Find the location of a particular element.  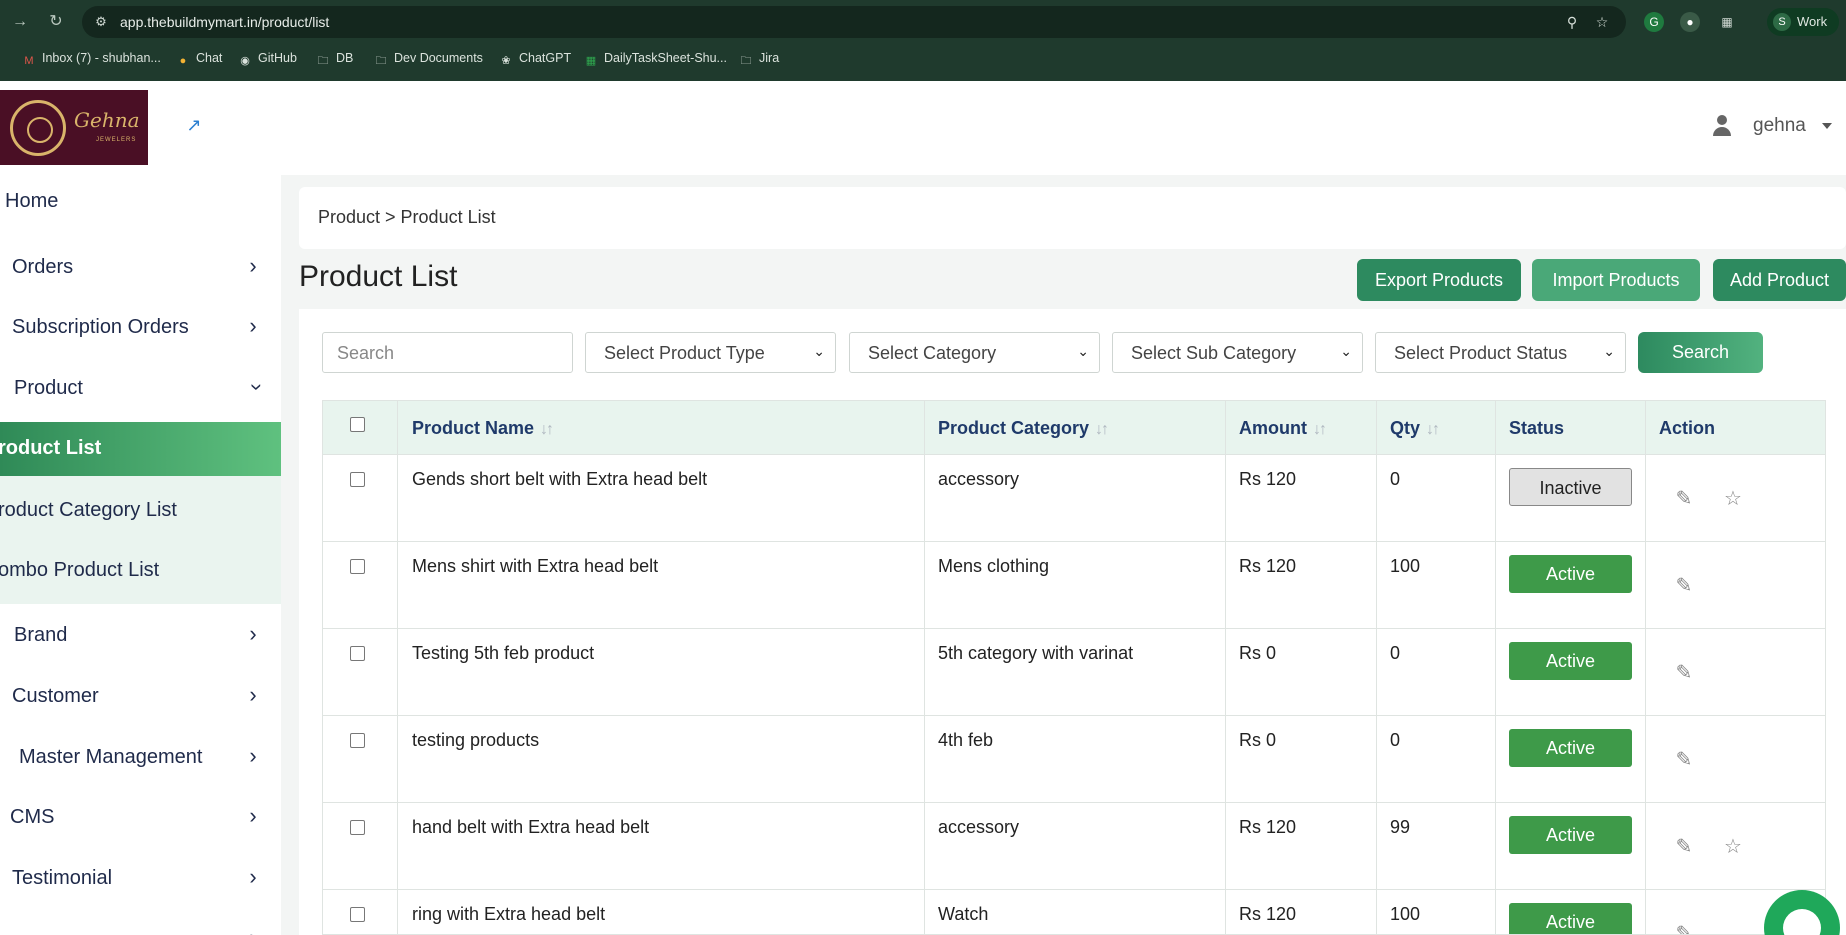

category-select: Select Category ⌄ is located at coordinates (974, 352).